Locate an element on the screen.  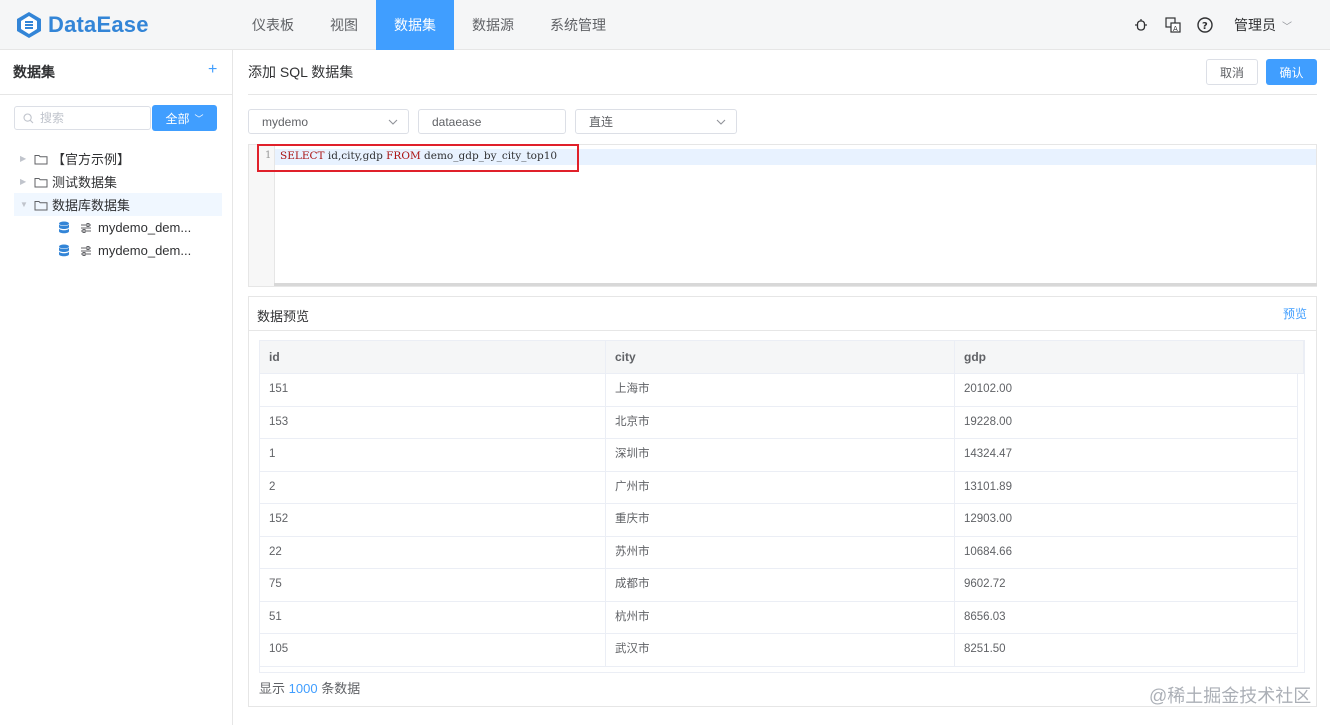
table-cell: 成都市 is located at coordinates (780, 585).